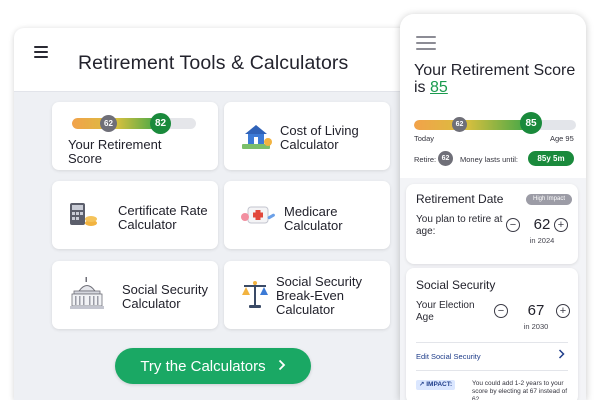 The height and width of the screenshot is (400, 600). Describe the element at coordinates (163, 217) in the screenshot. I see `tile-label: Certificate Rate Calculator` at that location.